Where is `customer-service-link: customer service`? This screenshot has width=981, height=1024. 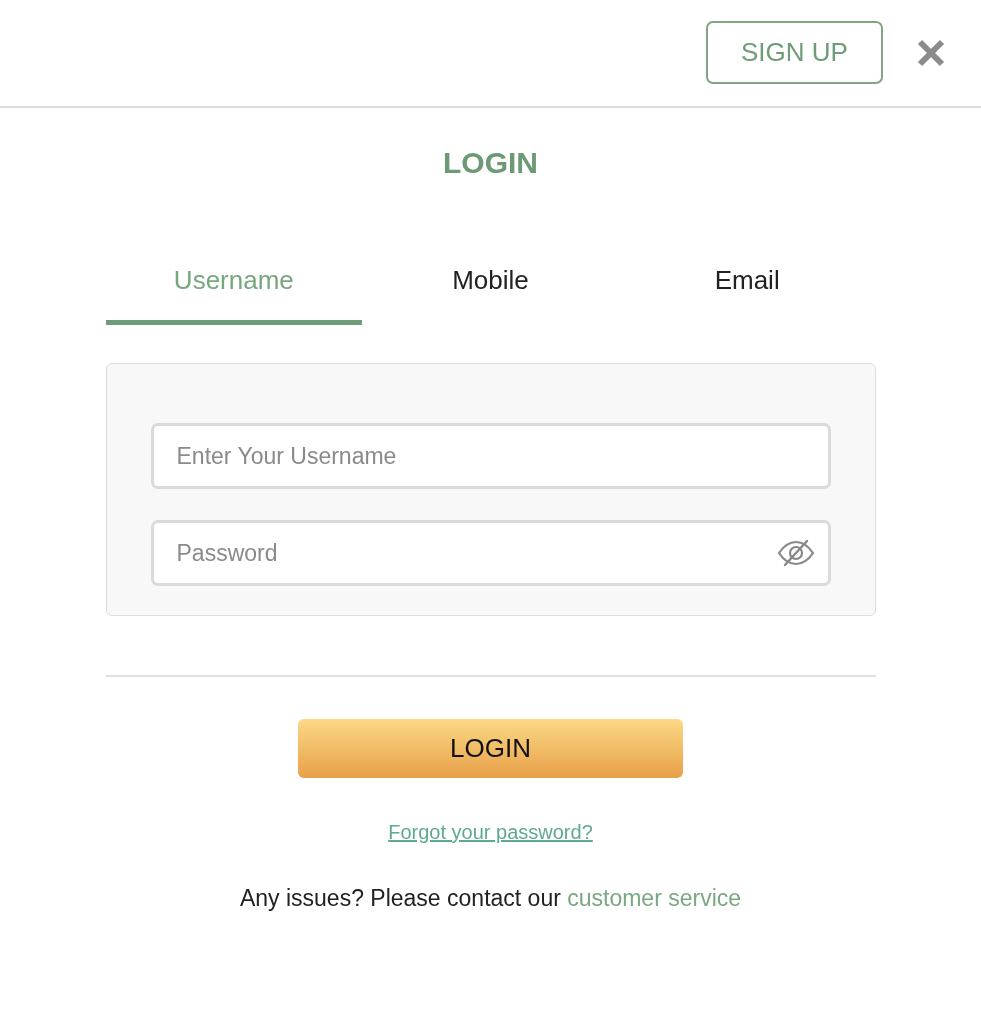 customer-service-link: customer service is located at coordinates (654, 898).